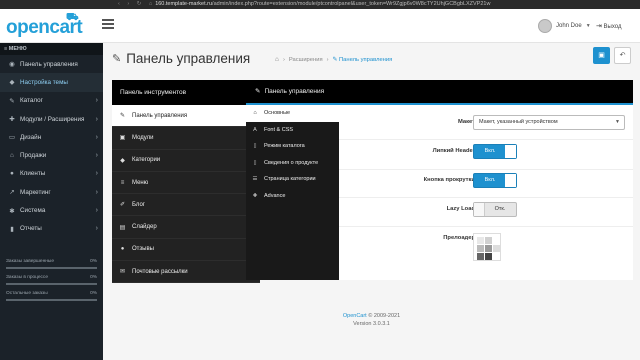  I want to click on sidebar-toggle-icon, so click(108, 25).